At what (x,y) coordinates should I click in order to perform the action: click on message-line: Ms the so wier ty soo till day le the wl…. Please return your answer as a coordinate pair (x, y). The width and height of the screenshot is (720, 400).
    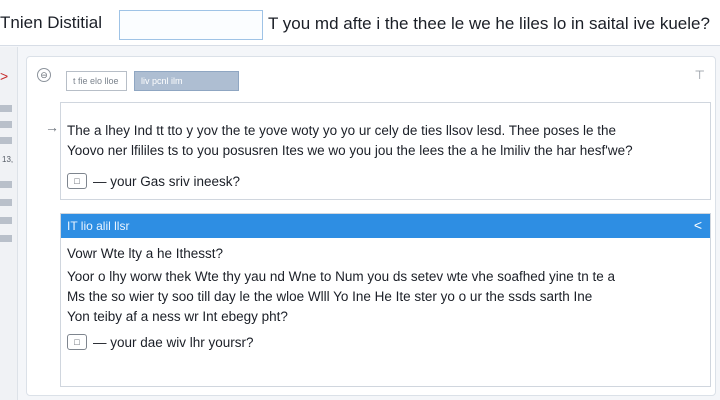
    Looking at the image, I should click on (330, 296).